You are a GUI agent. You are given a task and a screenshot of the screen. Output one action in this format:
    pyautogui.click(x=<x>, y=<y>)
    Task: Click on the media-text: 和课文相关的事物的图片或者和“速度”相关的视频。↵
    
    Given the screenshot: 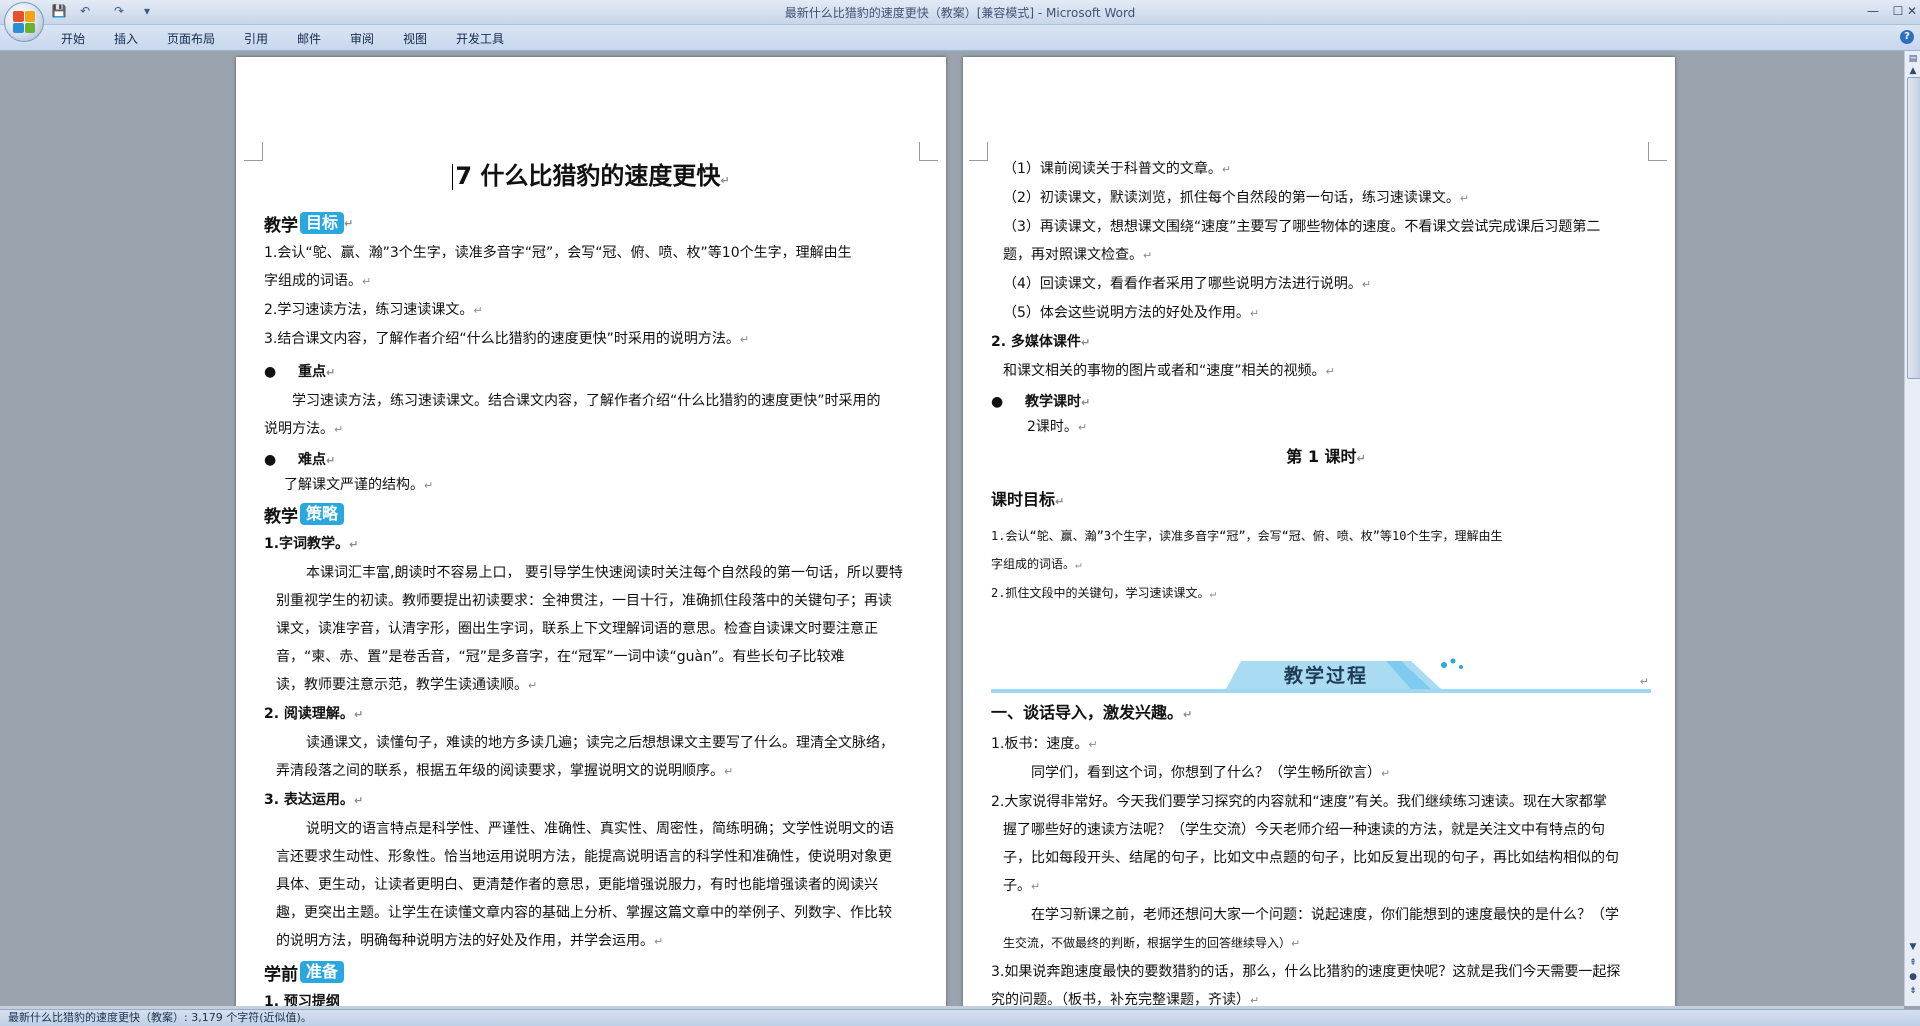 What is the action you would take?
    pyautogui.click(x=1169, y=371)
    